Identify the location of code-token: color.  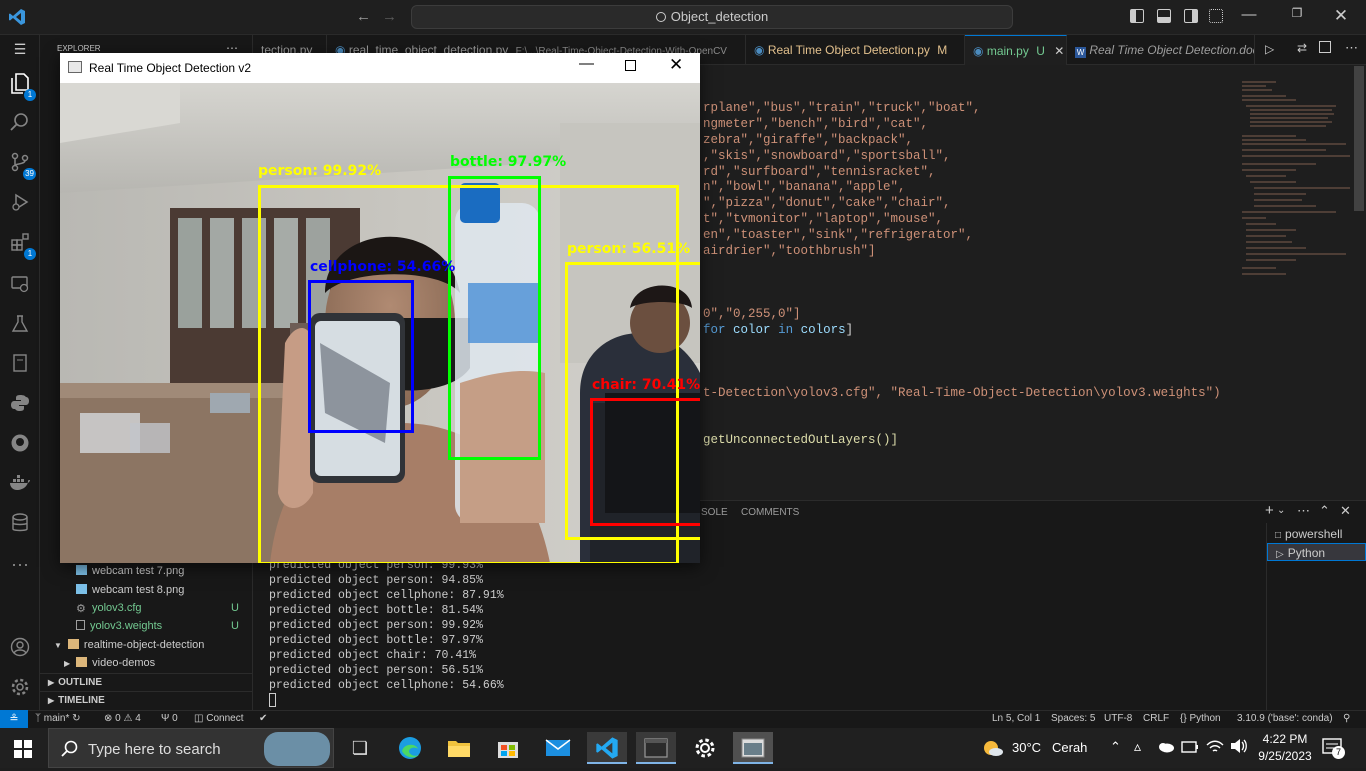
(752, 330).